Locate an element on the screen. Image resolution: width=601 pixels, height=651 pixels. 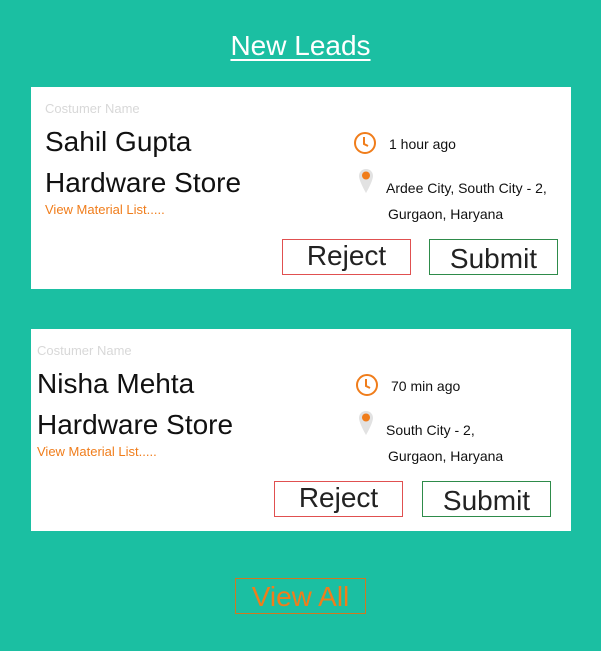
address-line-1: Ardee City, South City - 2, is located at coordinates (466, 188).